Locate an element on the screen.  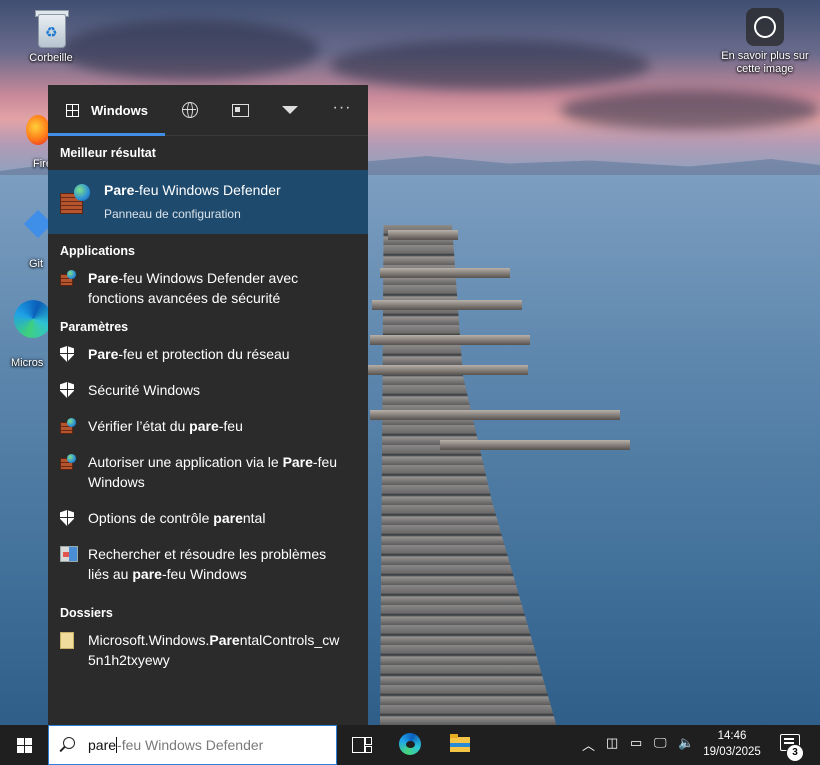
best-match-subtitle: Panneau de configuration is located at coordinates (172, 214).